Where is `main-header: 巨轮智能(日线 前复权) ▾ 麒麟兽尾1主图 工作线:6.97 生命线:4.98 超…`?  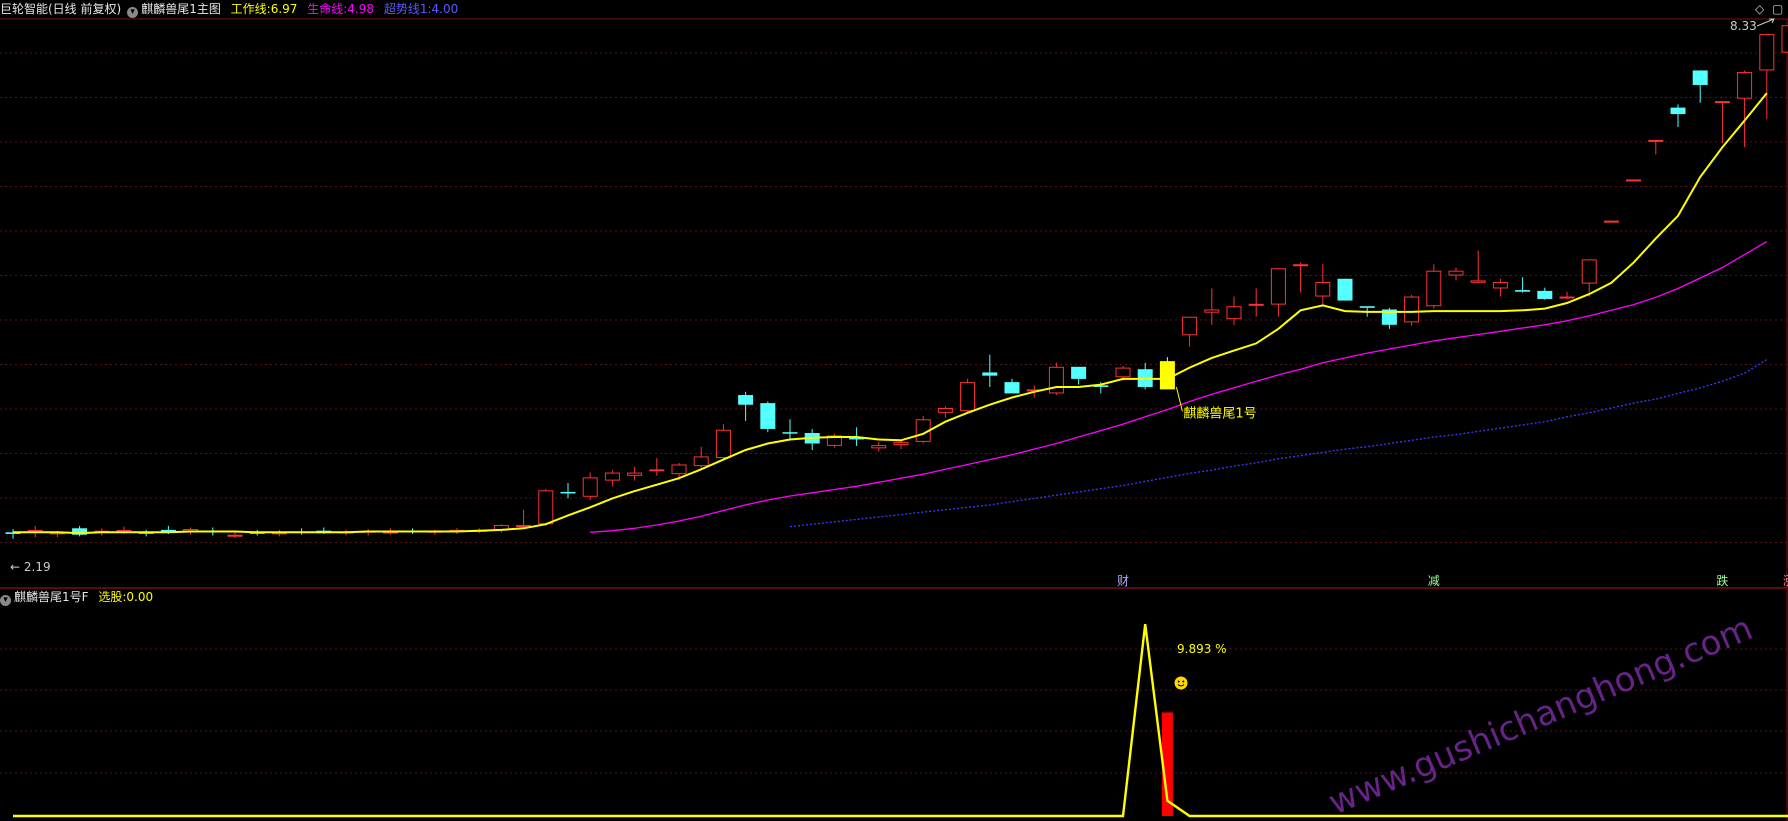 main-header: 巨轮智能(日线 前复权) ▾ 麒麟兽尾1主图 工作线:6.97 生命线:4.98 超… is located at coordinates (232, 9).